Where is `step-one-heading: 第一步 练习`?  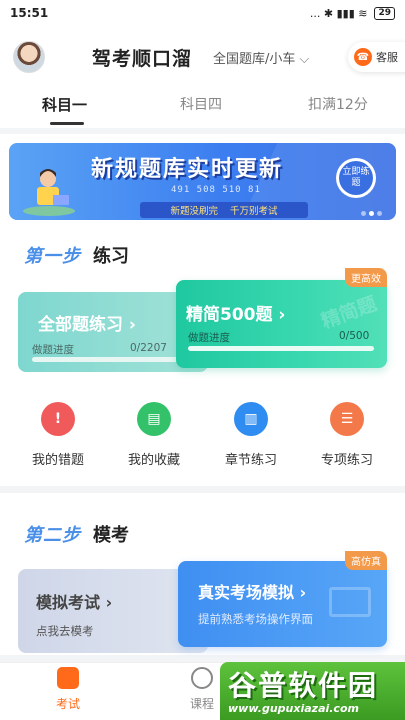
step-one-heading: 第一步 练习 is located at coordinates (76, 255).